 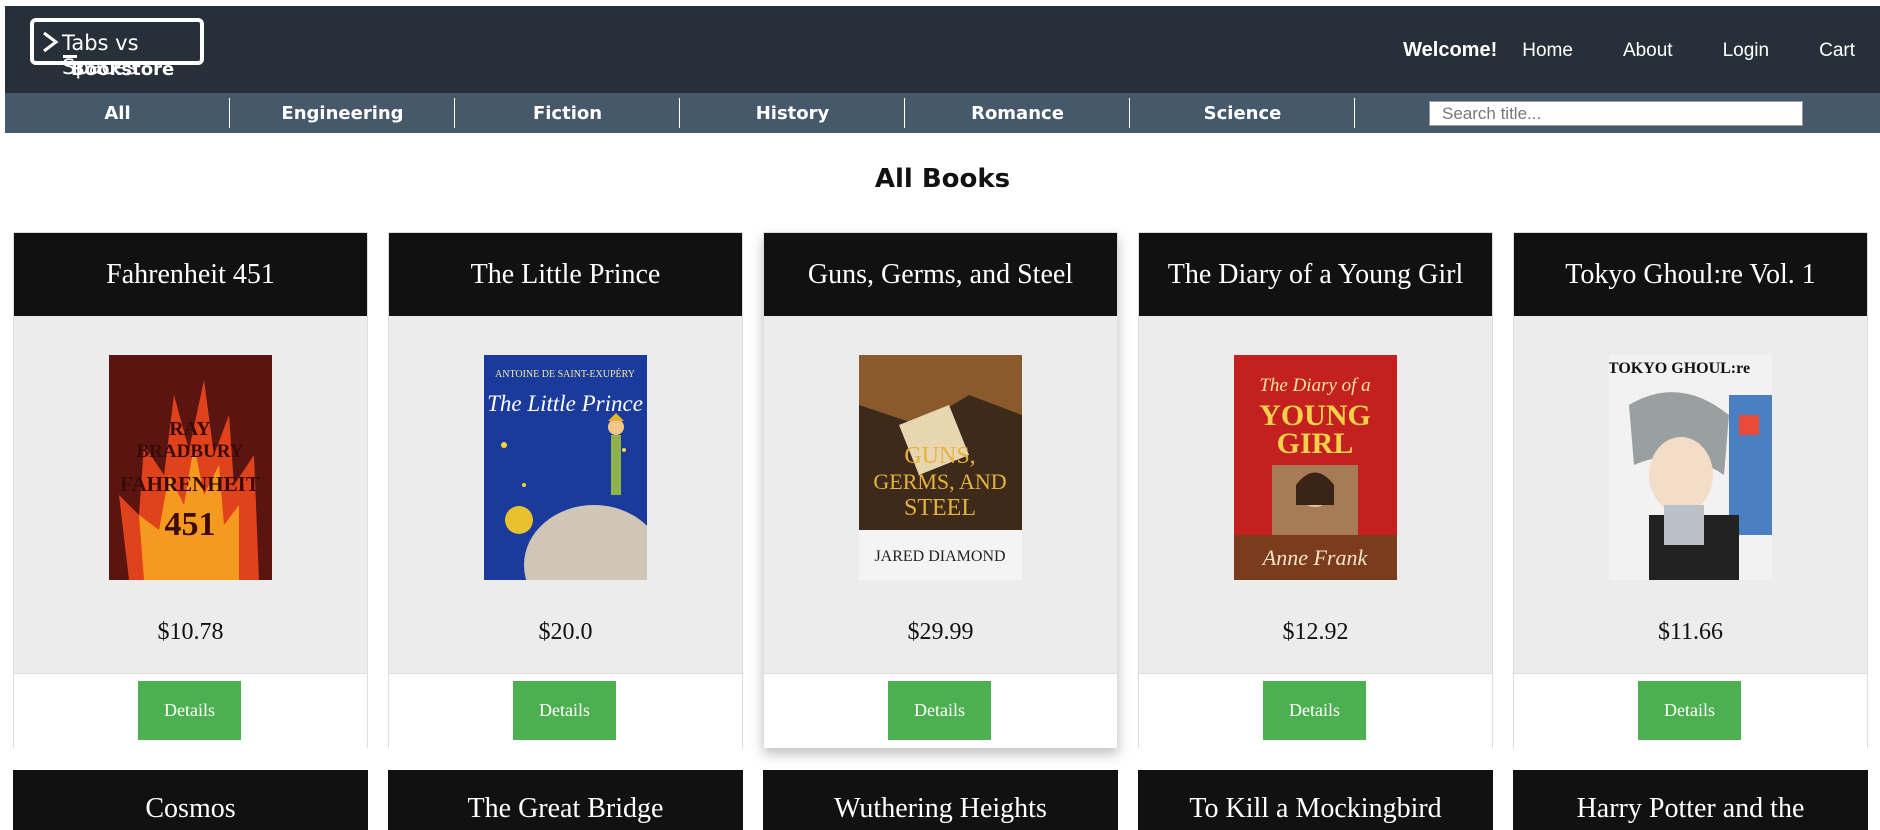 I want to click on nav-cart: Cart, so click(x=1837, y=51).